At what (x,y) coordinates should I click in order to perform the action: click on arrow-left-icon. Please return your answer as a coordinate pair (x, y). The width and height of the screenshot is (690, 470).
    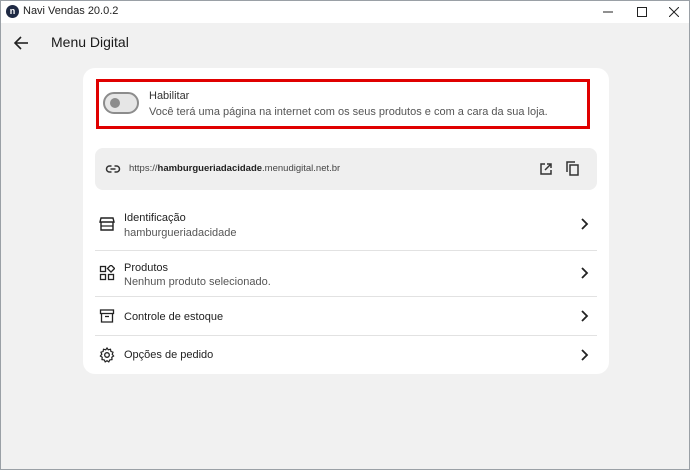
    Looking at the image, I should click on (20, 43).